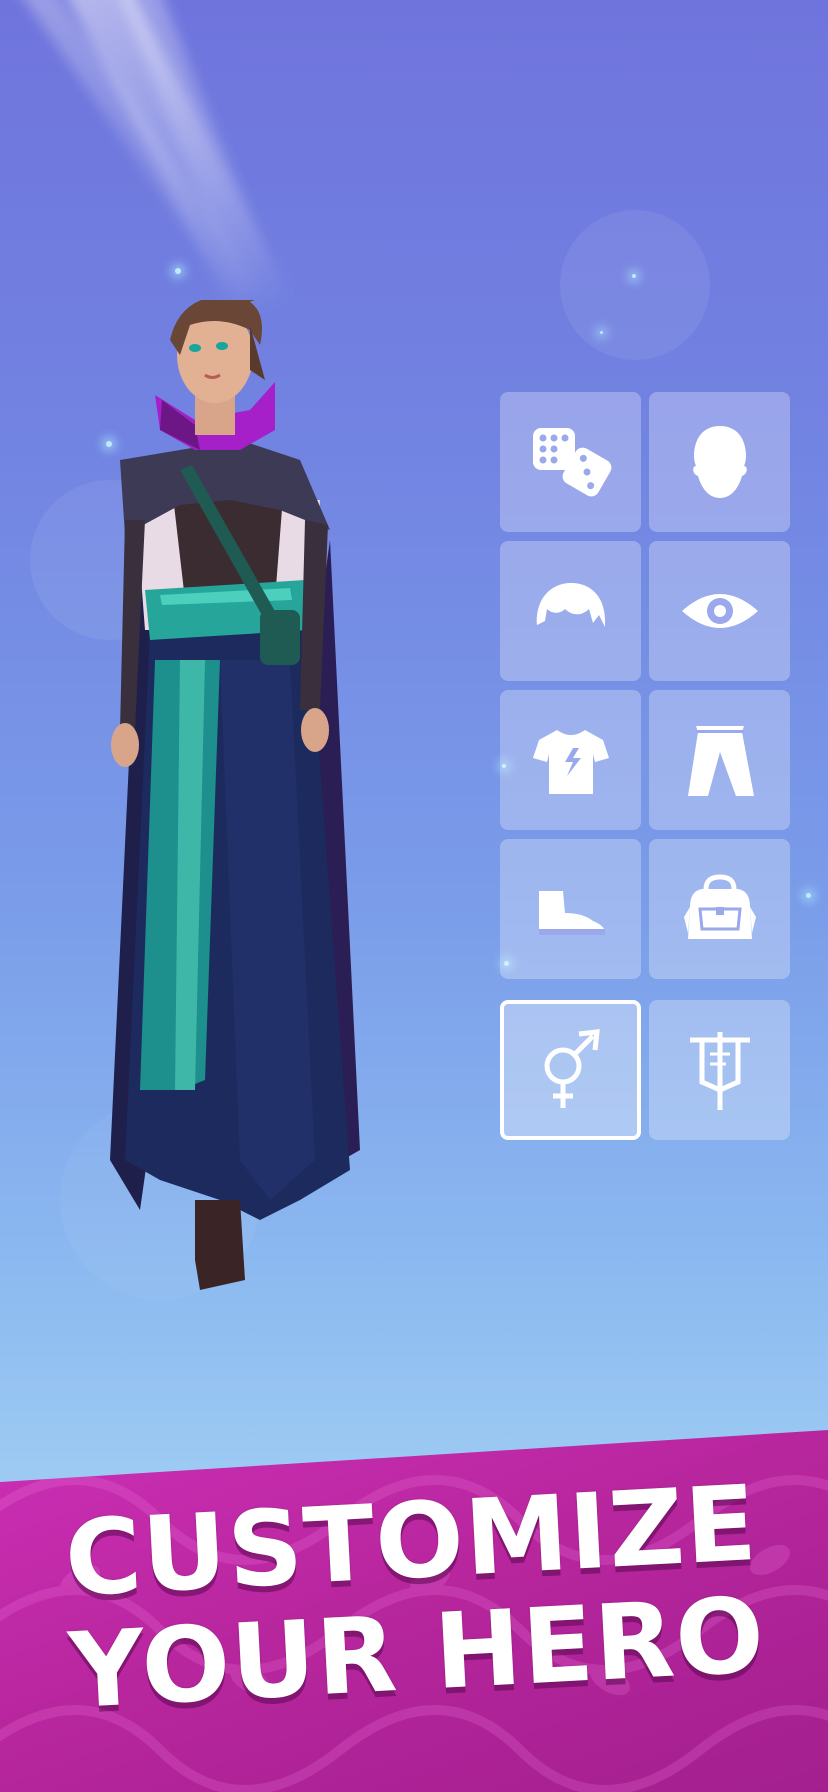  What do you see at coordinates (635, 285) in the screenshot?
I see `bokeh` at bounding box center [635, 285].